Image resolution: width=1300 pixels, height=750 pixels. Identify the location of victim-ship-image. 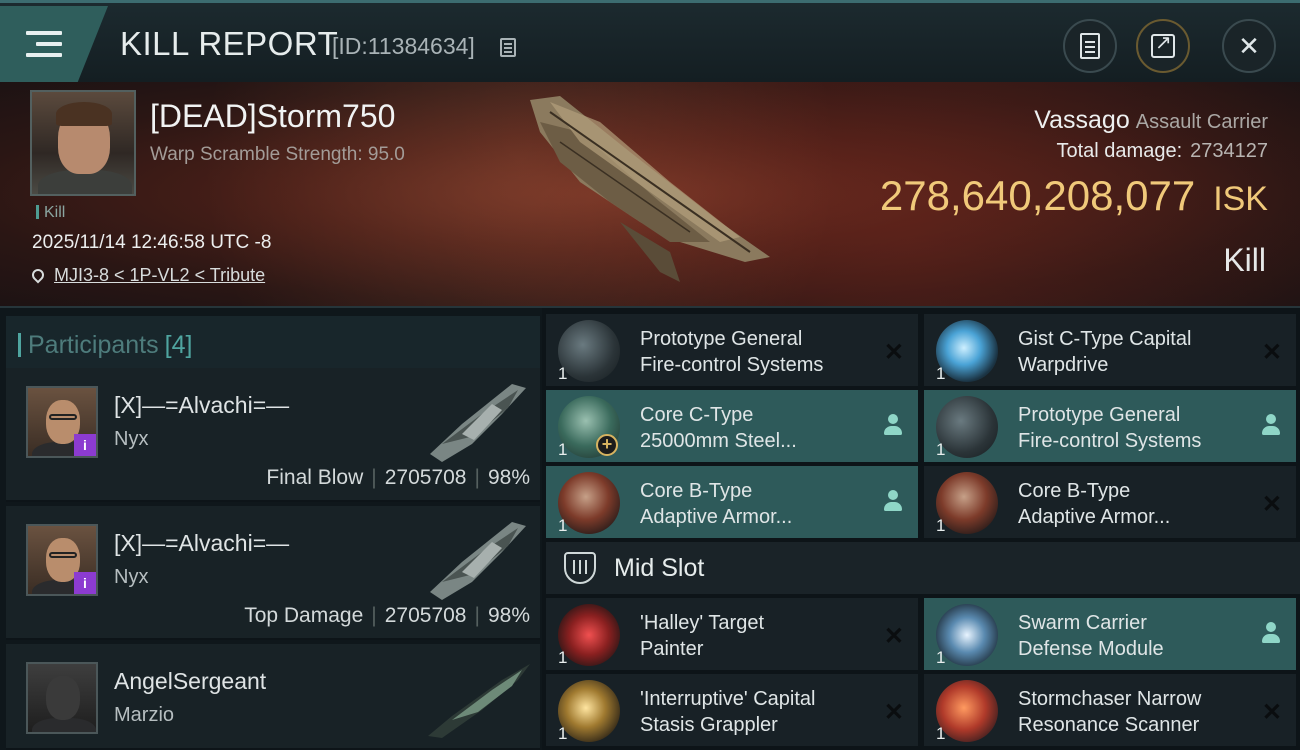
(650, 189).